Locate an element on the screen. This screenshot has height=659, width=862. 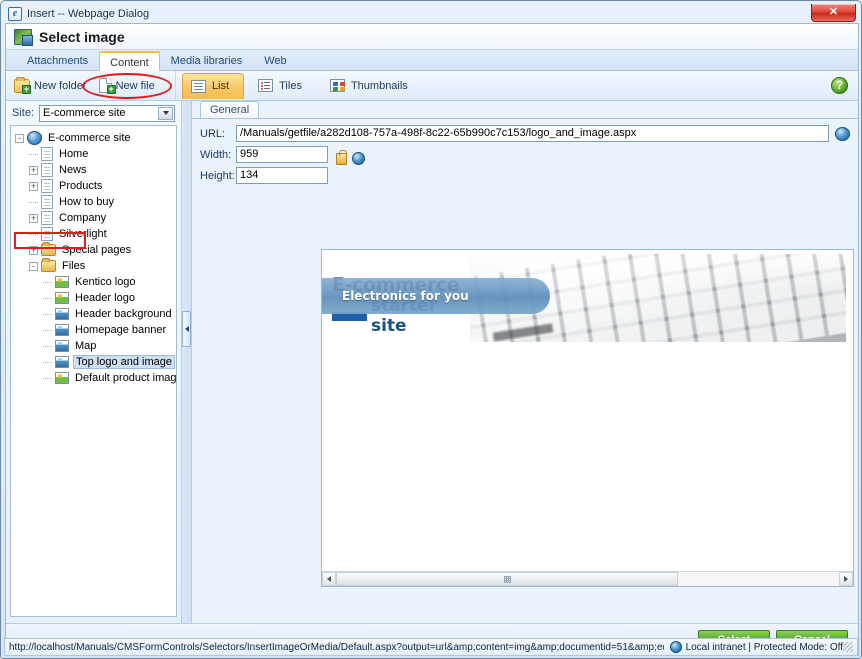
tree-node-label: News is located at coordinates (73, 170).